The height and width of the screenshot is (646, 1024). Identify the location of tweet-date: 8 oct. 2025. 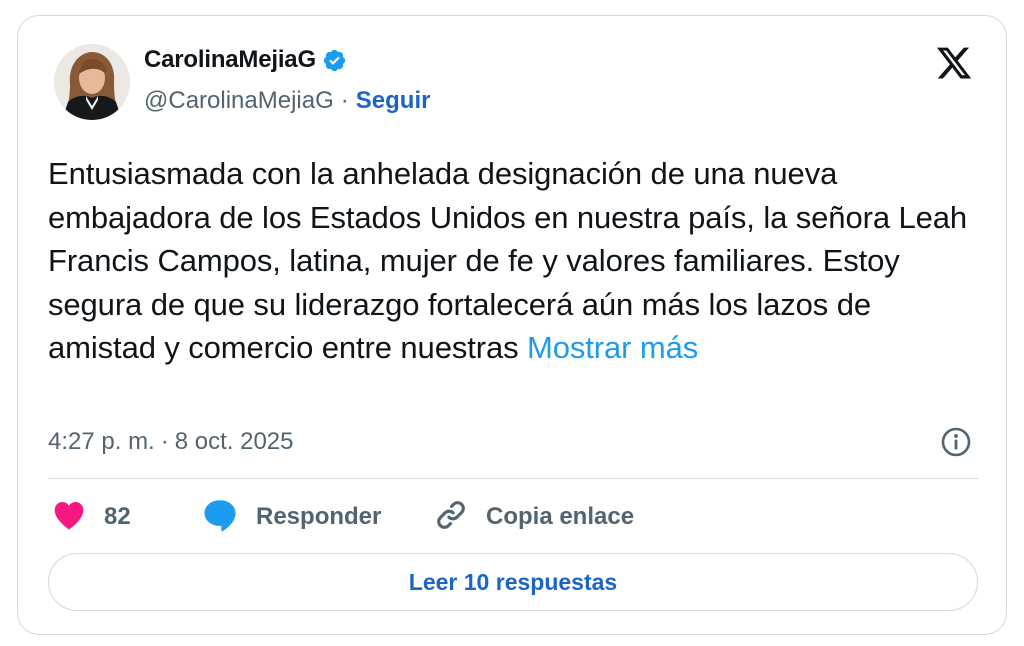
(234, 441).